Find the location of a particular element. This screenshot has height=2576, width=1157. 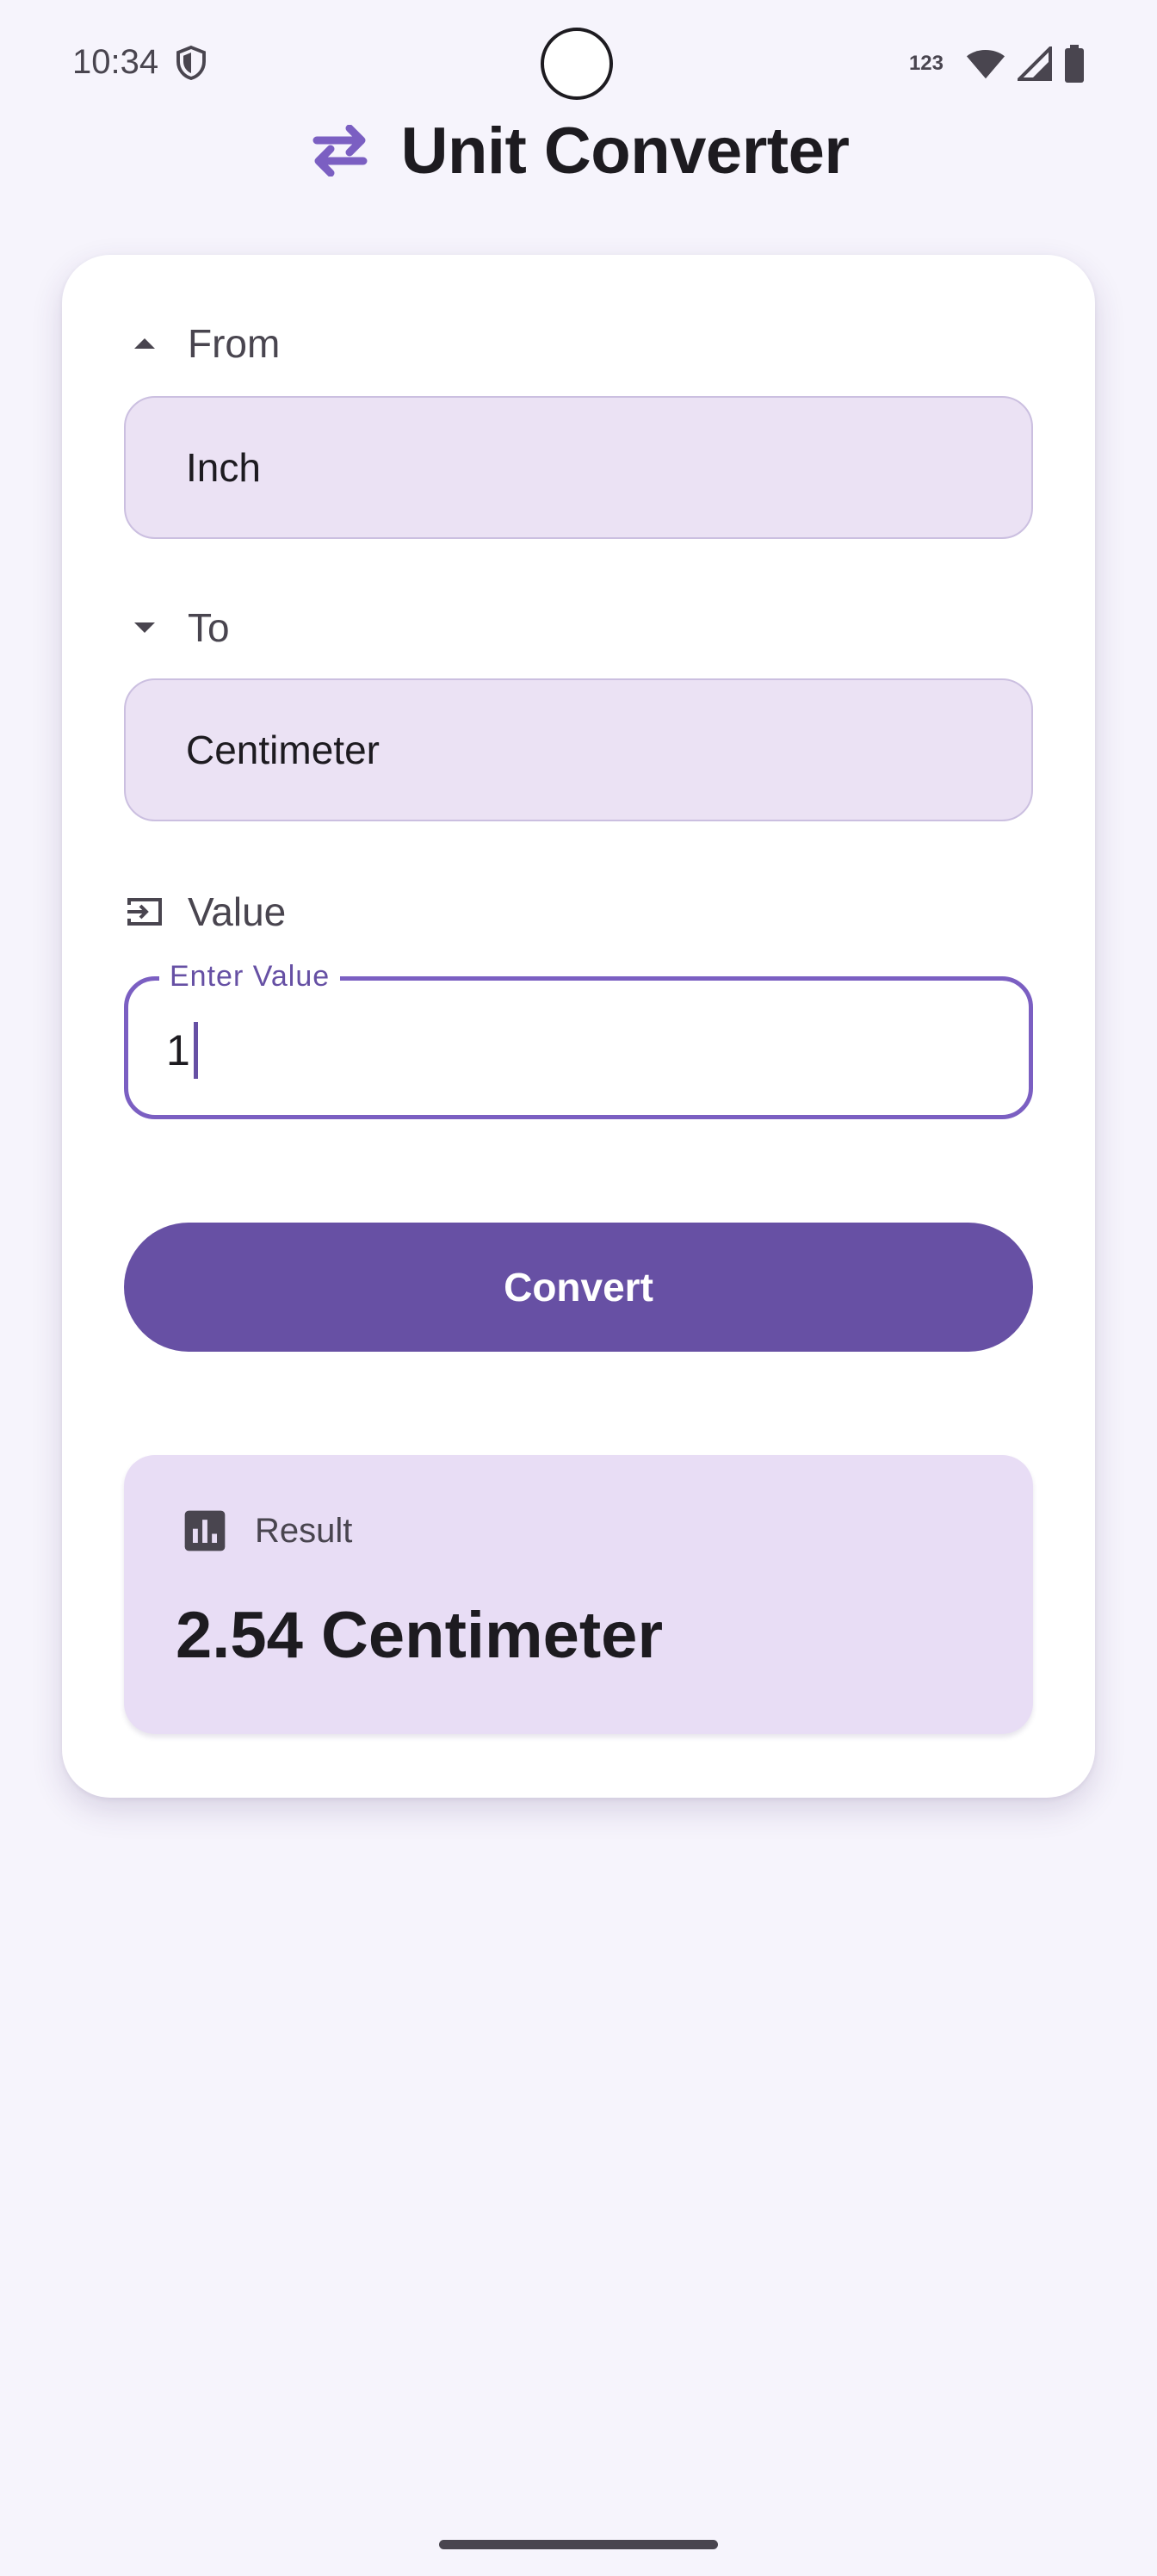

to-unit-select: Centimeter is located at coordinates (579, 750).